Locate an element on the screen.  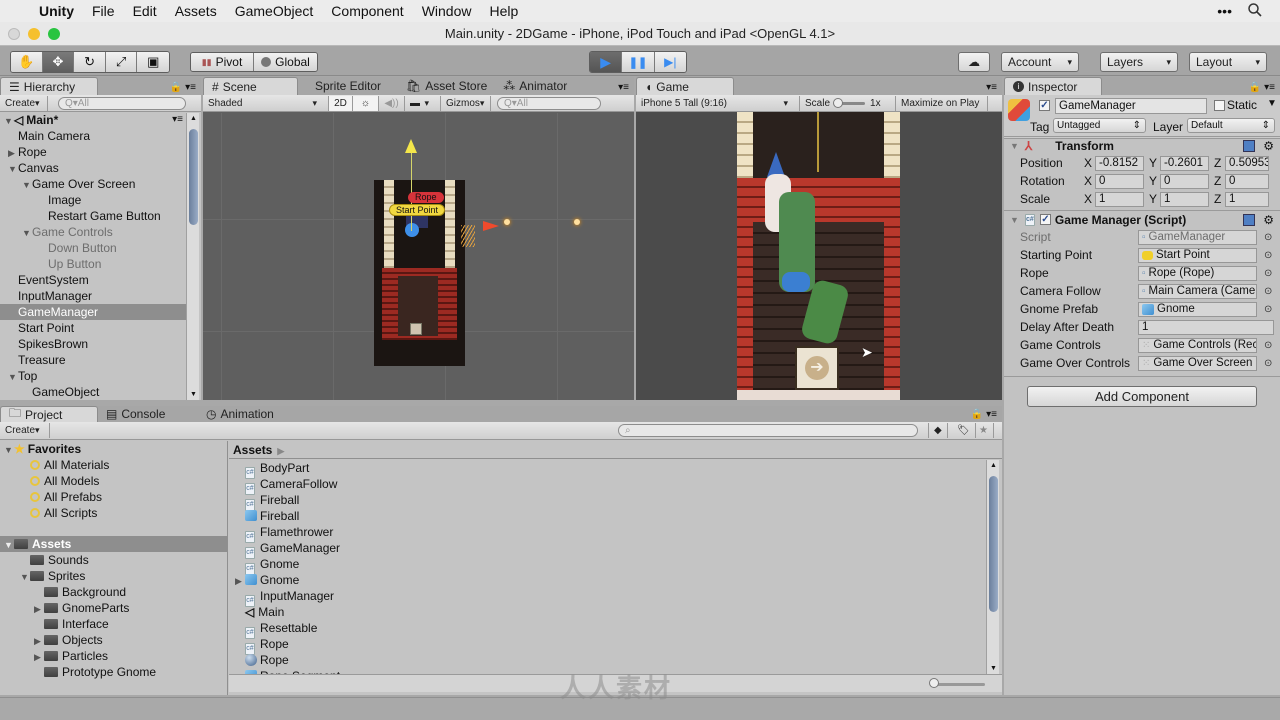
scene-menu-icon: ▾≡ is located at coordinates (177, 120).